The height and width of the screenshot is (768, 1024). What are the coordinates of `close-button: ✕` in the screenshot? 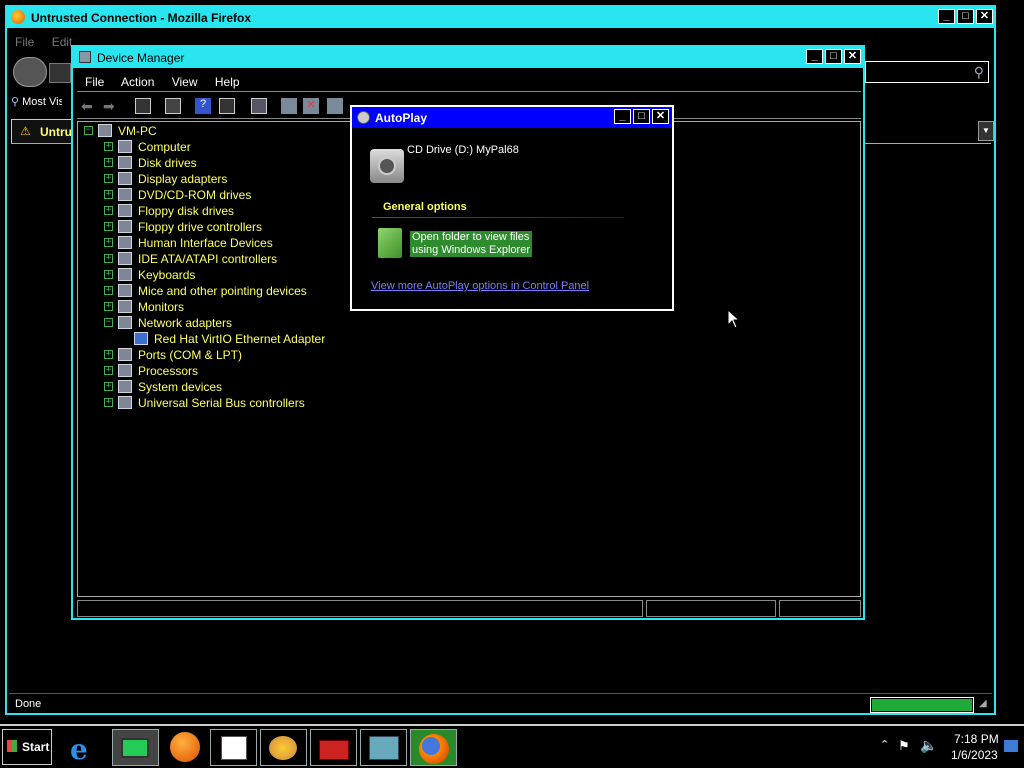 It's located at (984, 16).